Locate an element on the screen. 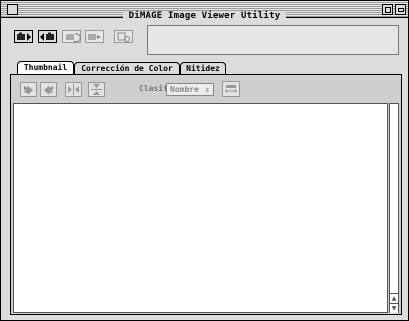 The width and height of the screenshot is (409, 321). collapse-box-icon is located at coordinates (400, 9).